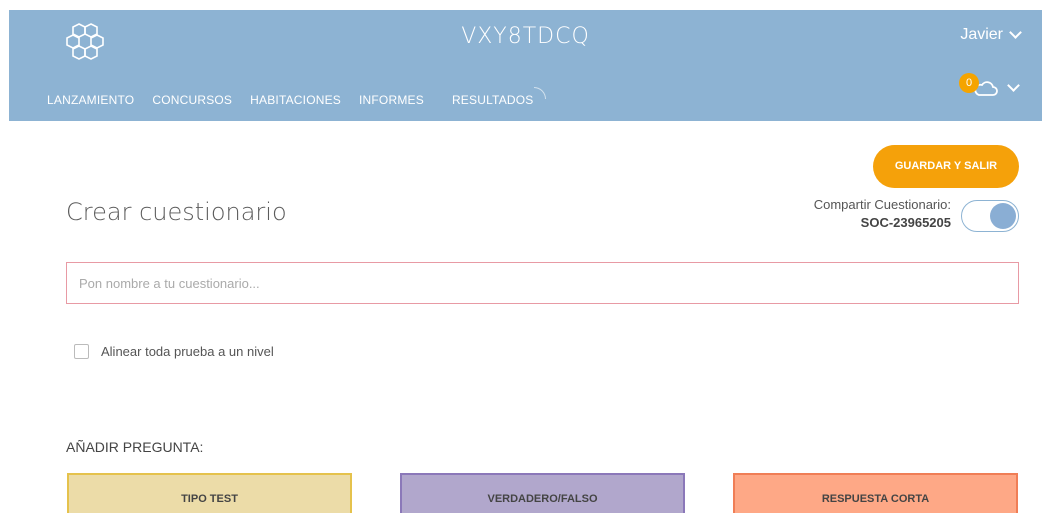  Describe the element at coordinates (542, 283) in the screenshot. I see `quiz-name-input` at that location.